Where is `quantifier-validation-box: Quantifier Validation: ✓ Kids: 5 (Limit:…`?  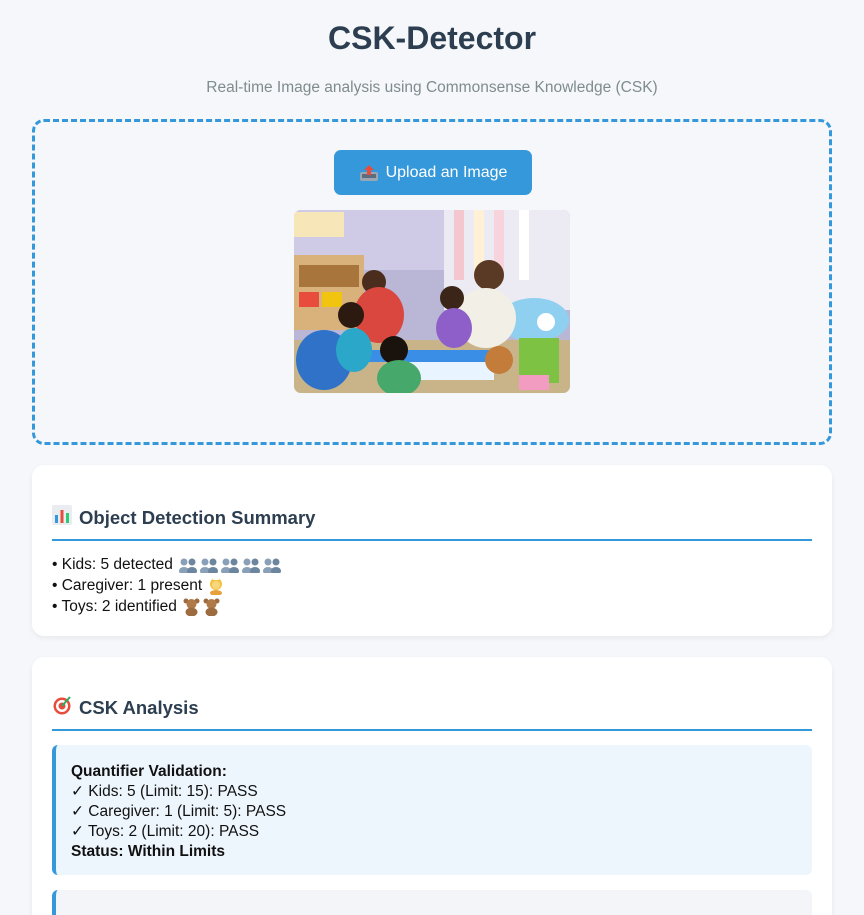 quantifier-validation-box: Quantifier Validation: ✓ Kids: 5 (Limit:… is located at coordinates (432, 810).